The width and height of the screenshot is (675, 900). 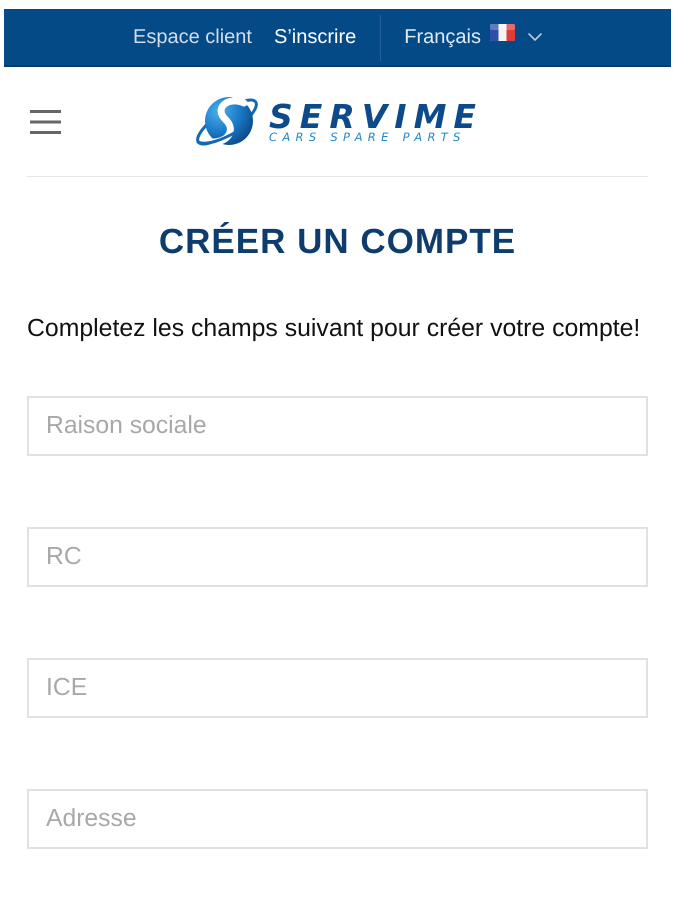 I want to click on language-selector: Français, so click(x=473, y=37).